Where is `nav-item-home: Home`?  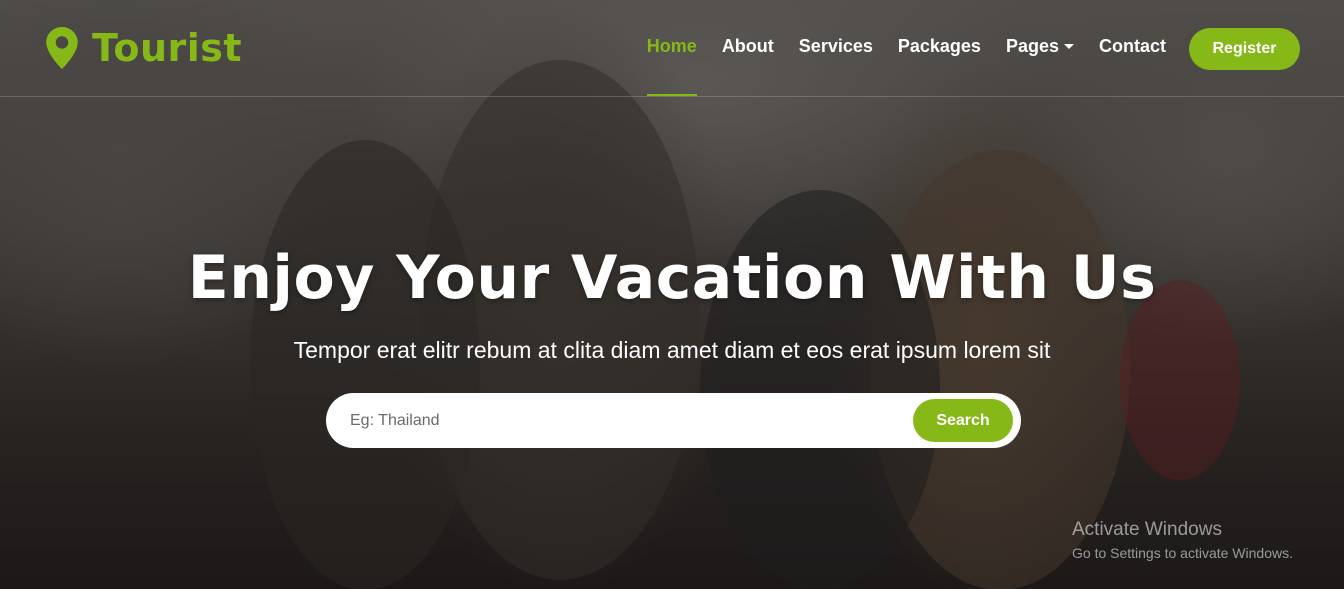
nav-item-home: Home is located at coordinates (671, 66).